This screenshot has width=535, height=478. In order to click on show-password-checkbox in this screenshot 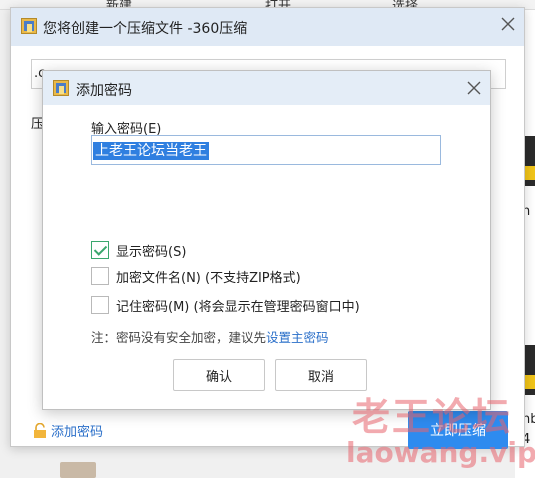, I will do `click(100, 250)`.